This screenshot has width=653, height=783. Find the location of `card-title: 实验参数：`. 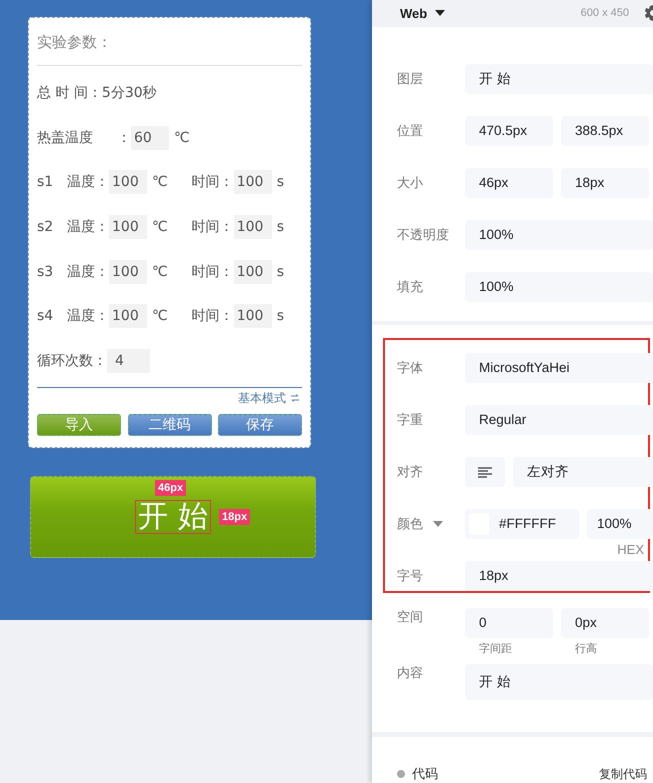

card-title: 实验参数： is located at coordinates (75, 42).